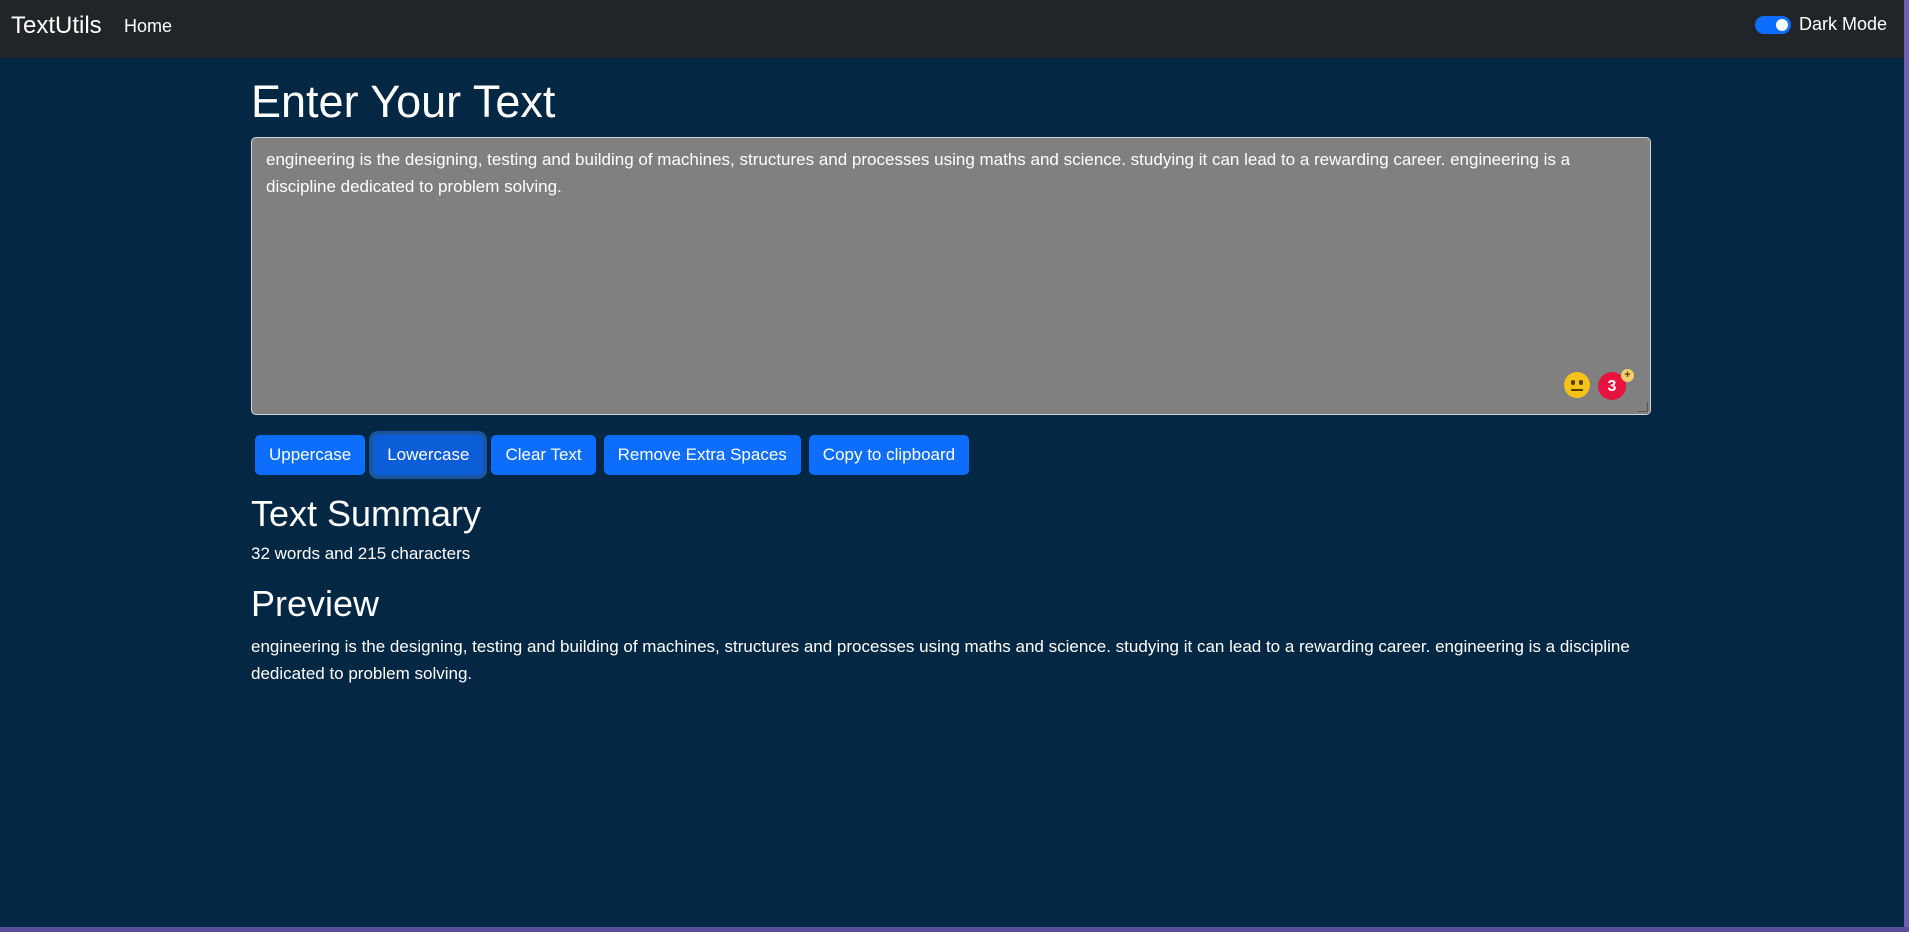 The height and width of the screenshot is (932, 1909). Describe the element at coordinates (361, 553) in the screenshot. I see `text-summary: 32 words and 215 characters` at that location.